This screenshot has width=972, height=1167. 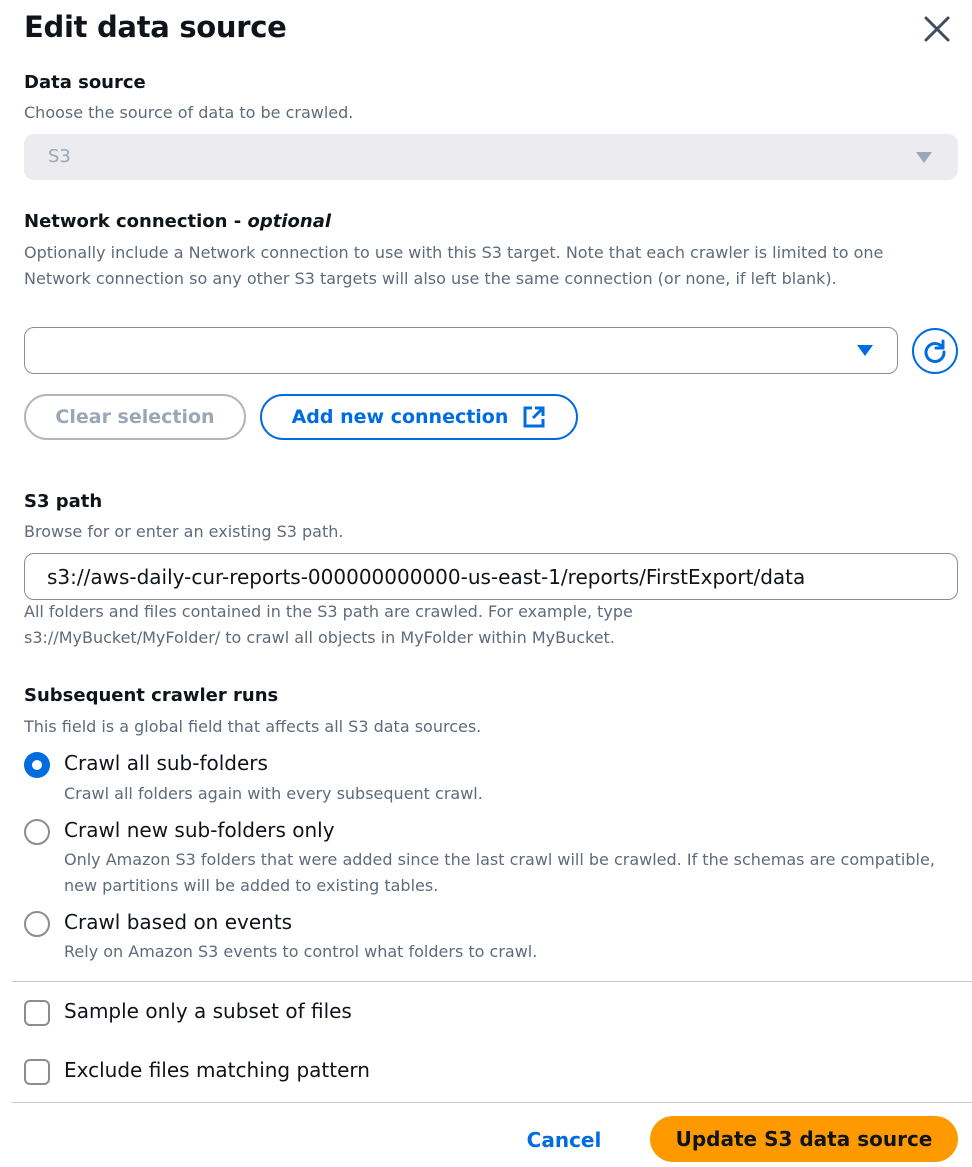 I want to click on network-connection-label: Network connection - optional, so click(x=177, y=221).